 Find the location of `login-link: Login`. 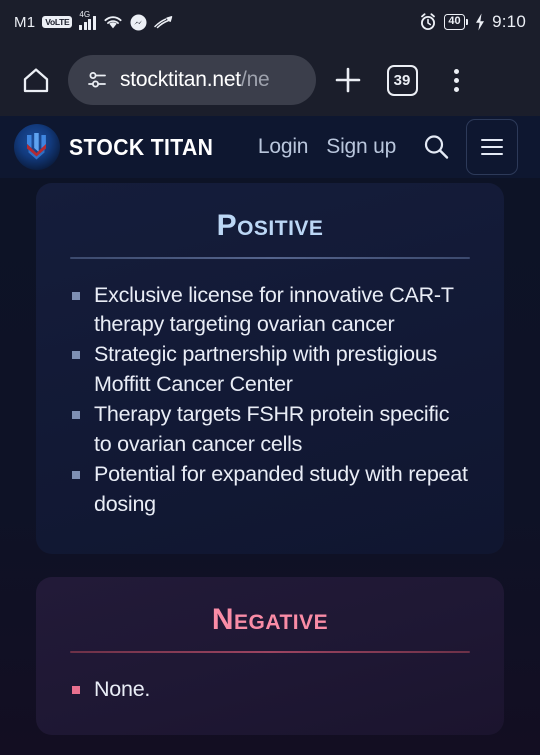

login-link: Login is located at coordinates (283, 147).